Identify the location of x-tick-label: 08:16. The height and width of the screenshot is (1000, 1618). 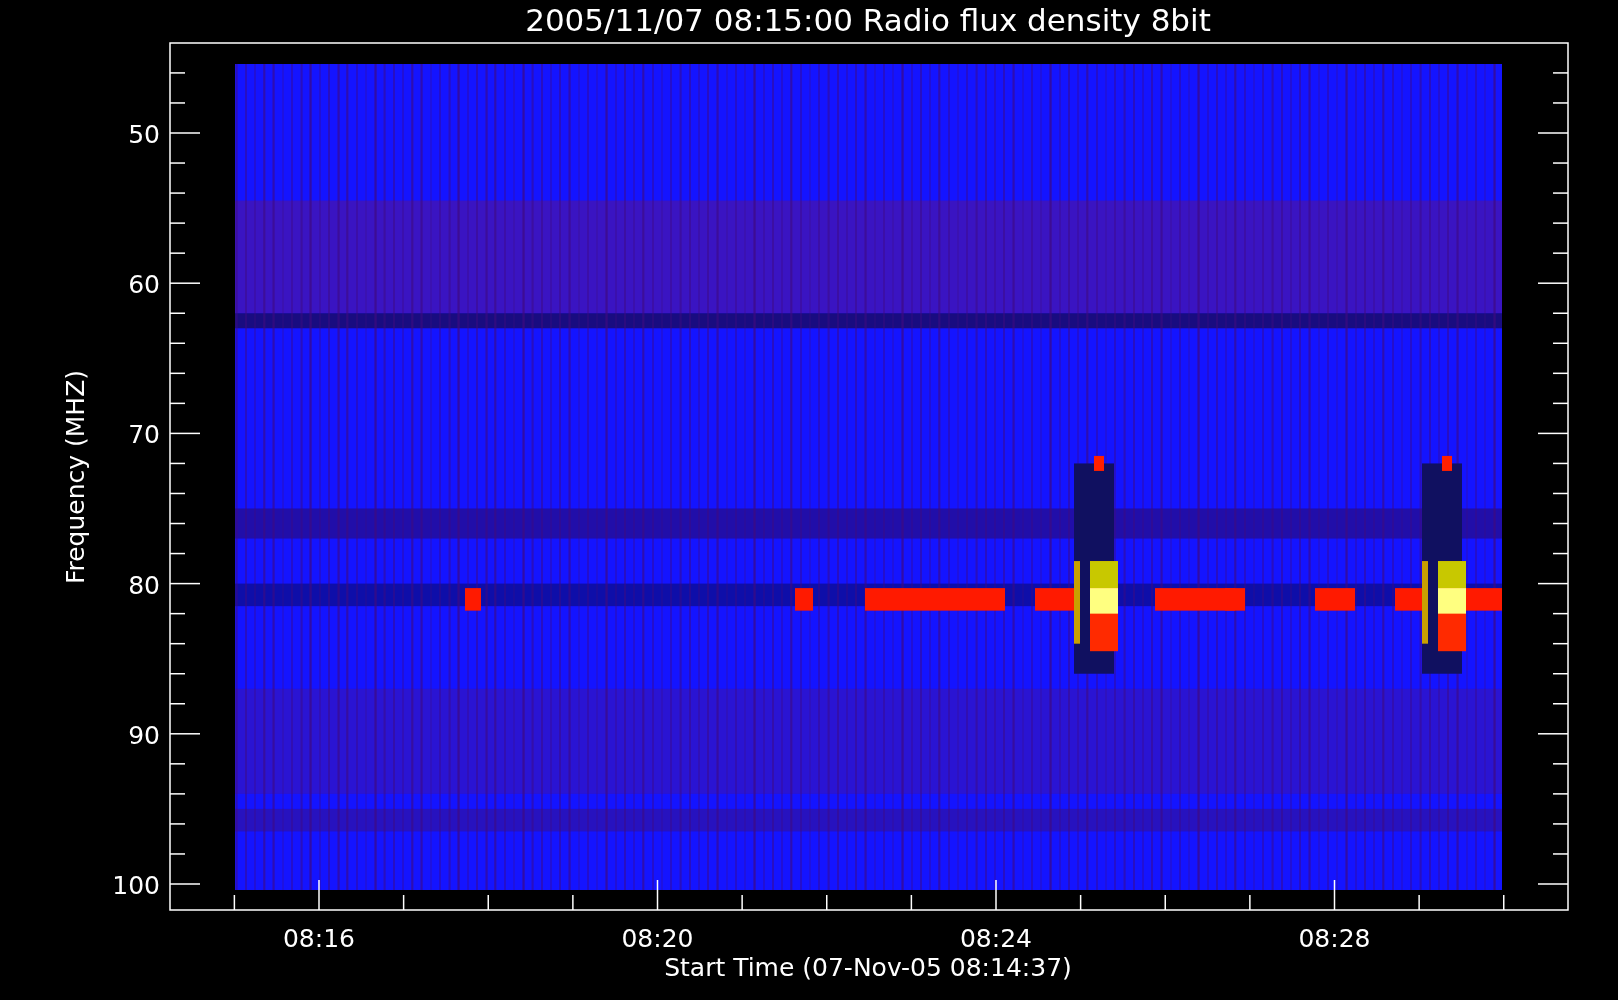
(319, 938).